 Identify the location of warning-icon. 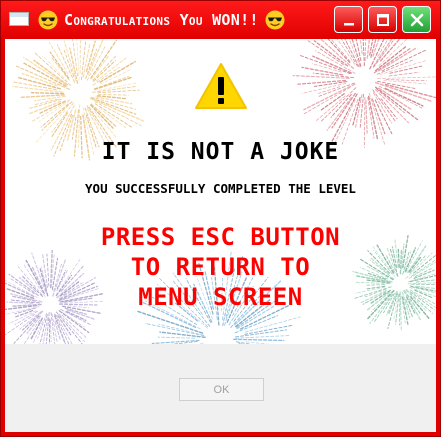
(221, 86).